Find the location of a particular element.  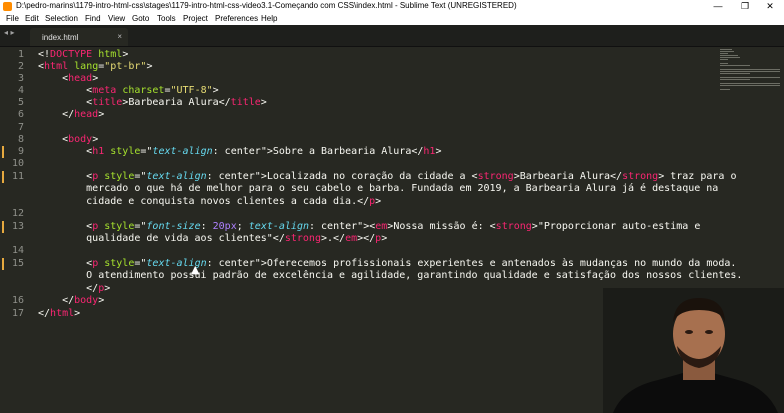

line-number: 2 is located at coordinates (20, 66).